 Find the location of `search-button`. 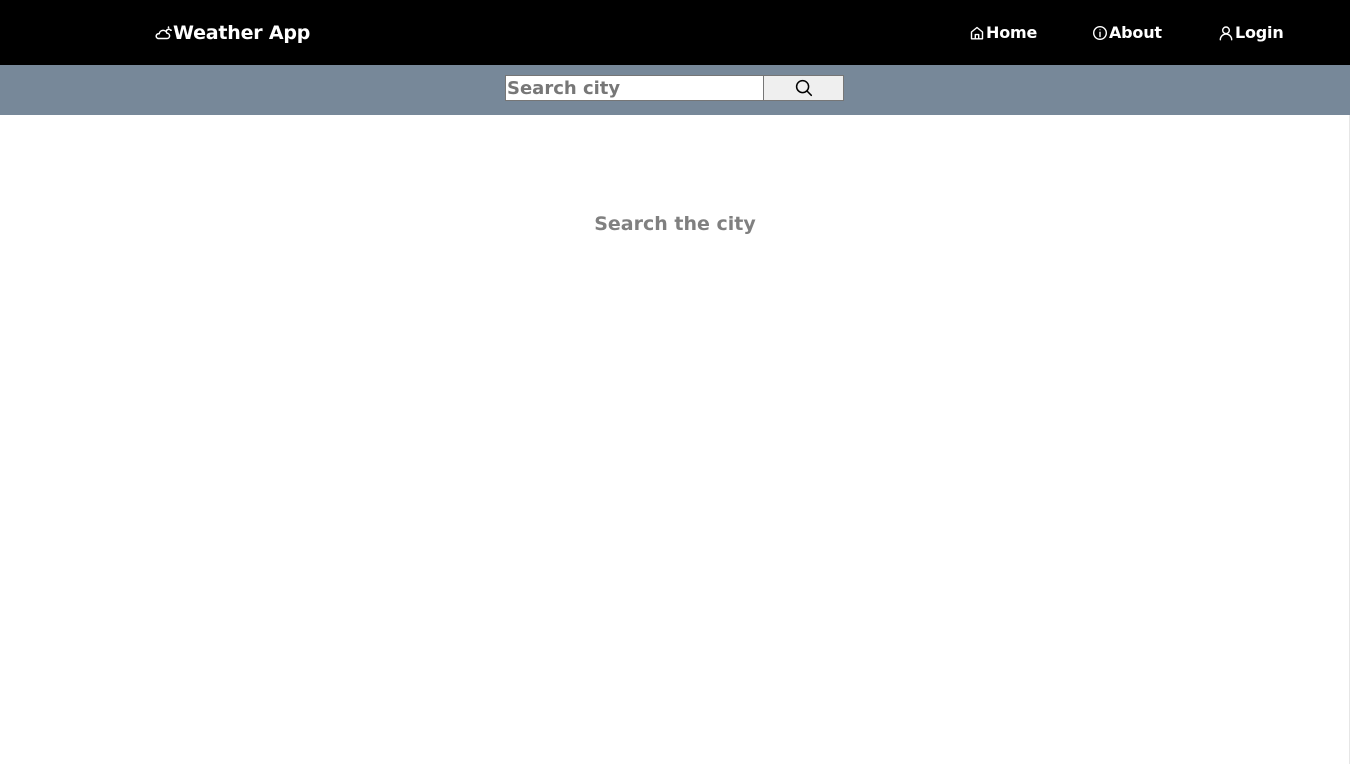

search-button is located at coordinates (803, 88).